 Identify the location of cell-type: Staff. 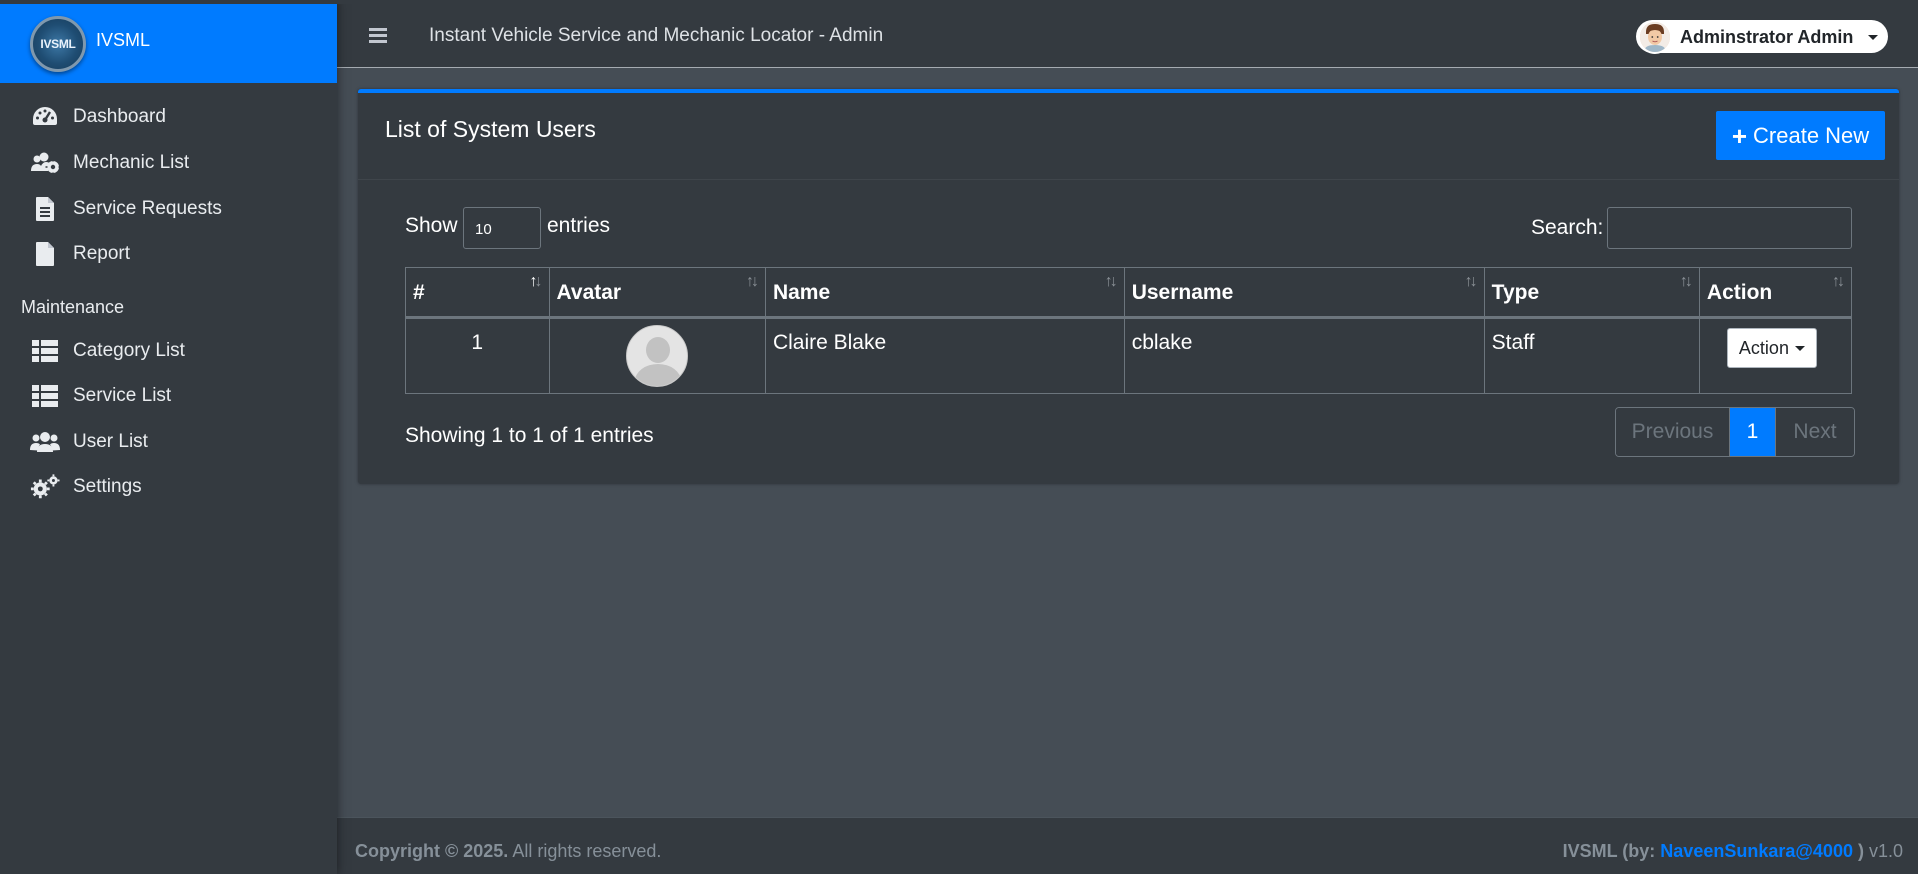
(1591, 355).